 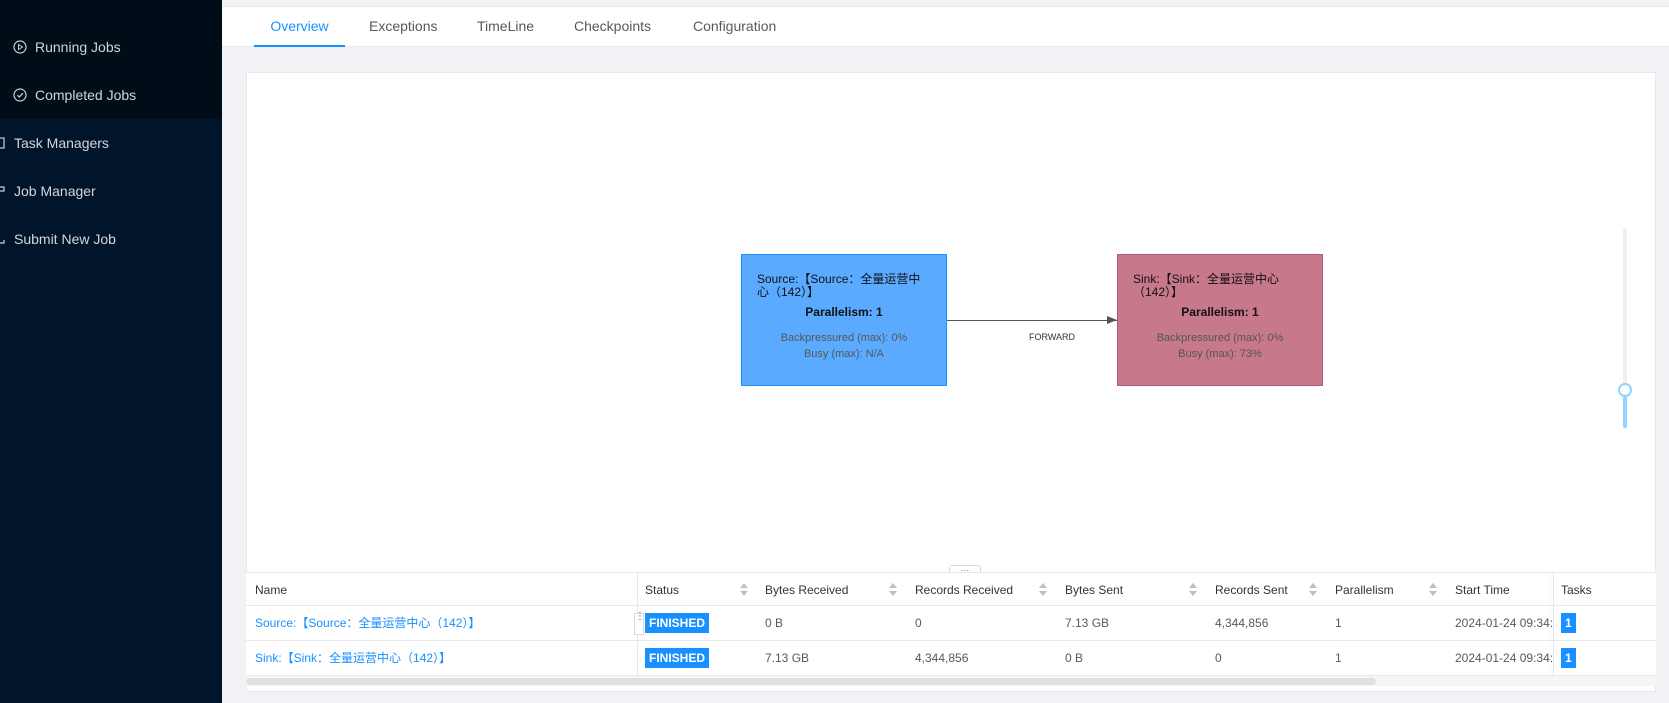 What do you see at coordinates (20, 47) in the screenshot?
I see `play-circle-icon` at bounding box center [20, 47].